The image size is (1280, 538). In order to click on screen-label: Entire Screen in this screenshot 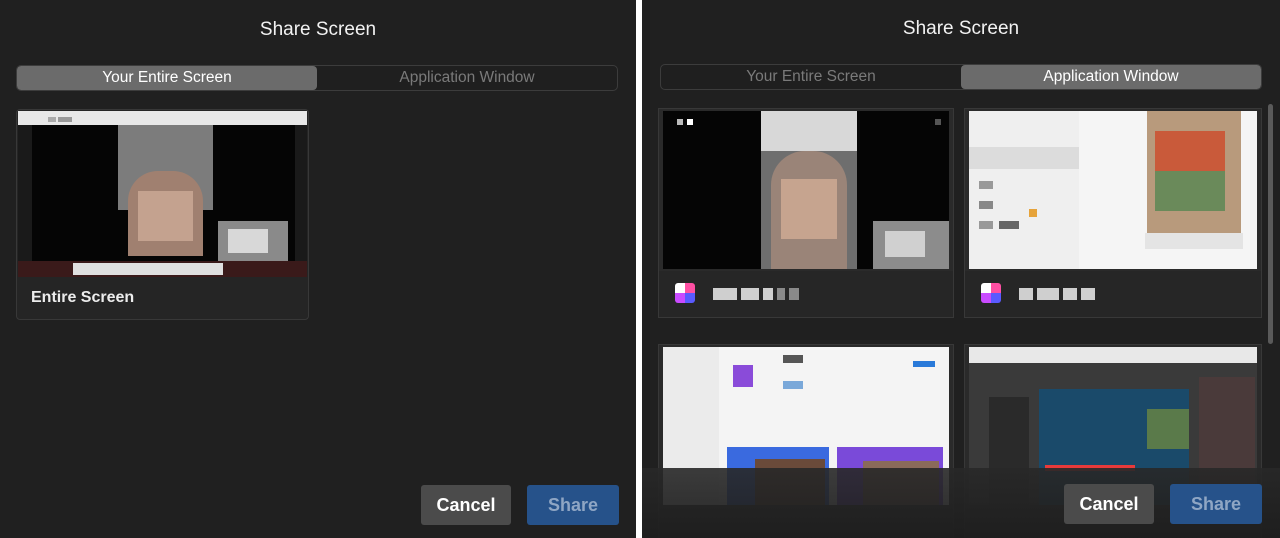, I will do `click(83, 297)`.